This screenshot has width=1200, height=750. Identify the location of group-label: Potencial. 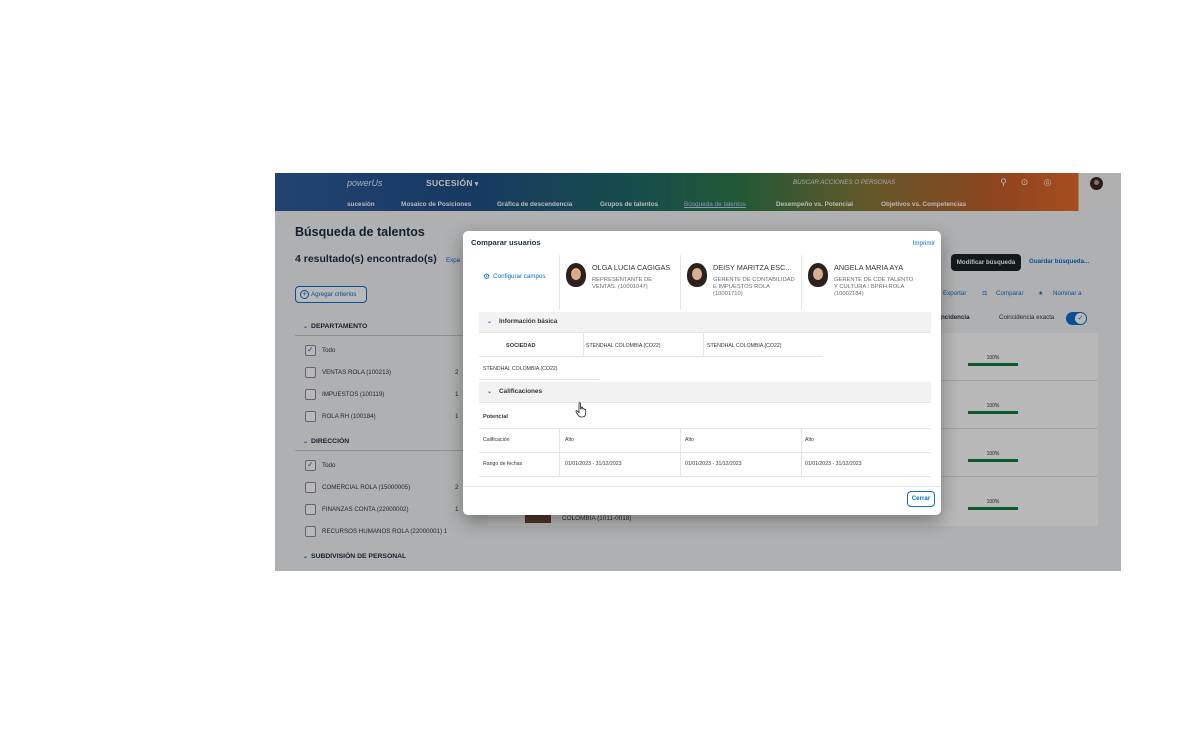
(495, 417).